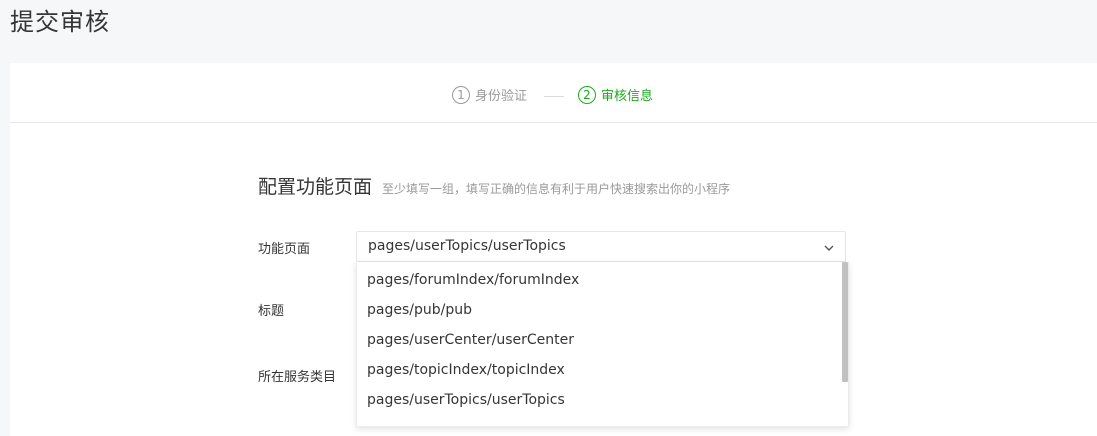 The image size is (1097, 436). Describe the element at coordinates (556, 189) in the screenshot. I see `section-subtitle: 至少填写一组，填写正确的信息有利于用户快速搜索出你的小程序` at that location.